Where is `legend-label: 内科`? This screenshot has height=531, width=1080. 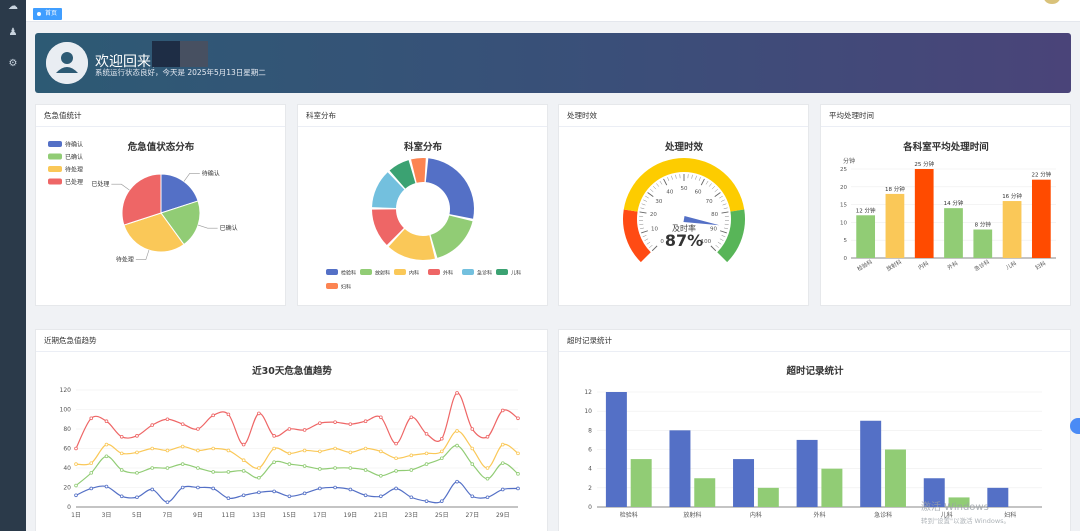
legend-label: 内科 is located at coordinates (414, 273).